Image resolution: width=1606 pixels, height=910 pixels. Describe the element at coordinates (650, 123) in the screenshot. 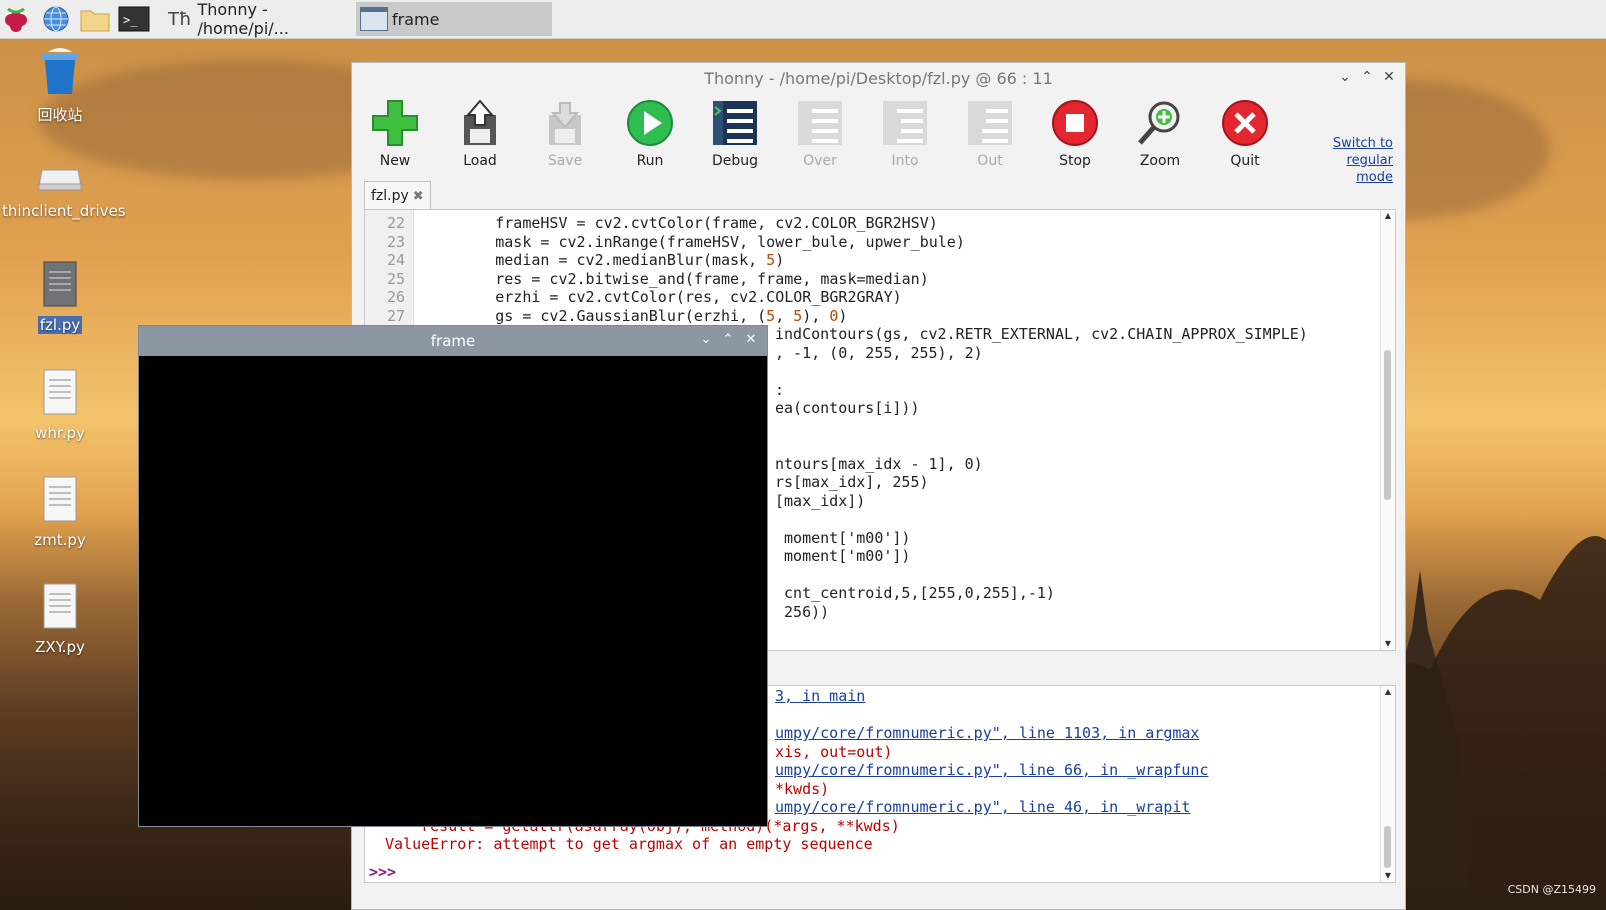

I see `run-play-icon` at that location.